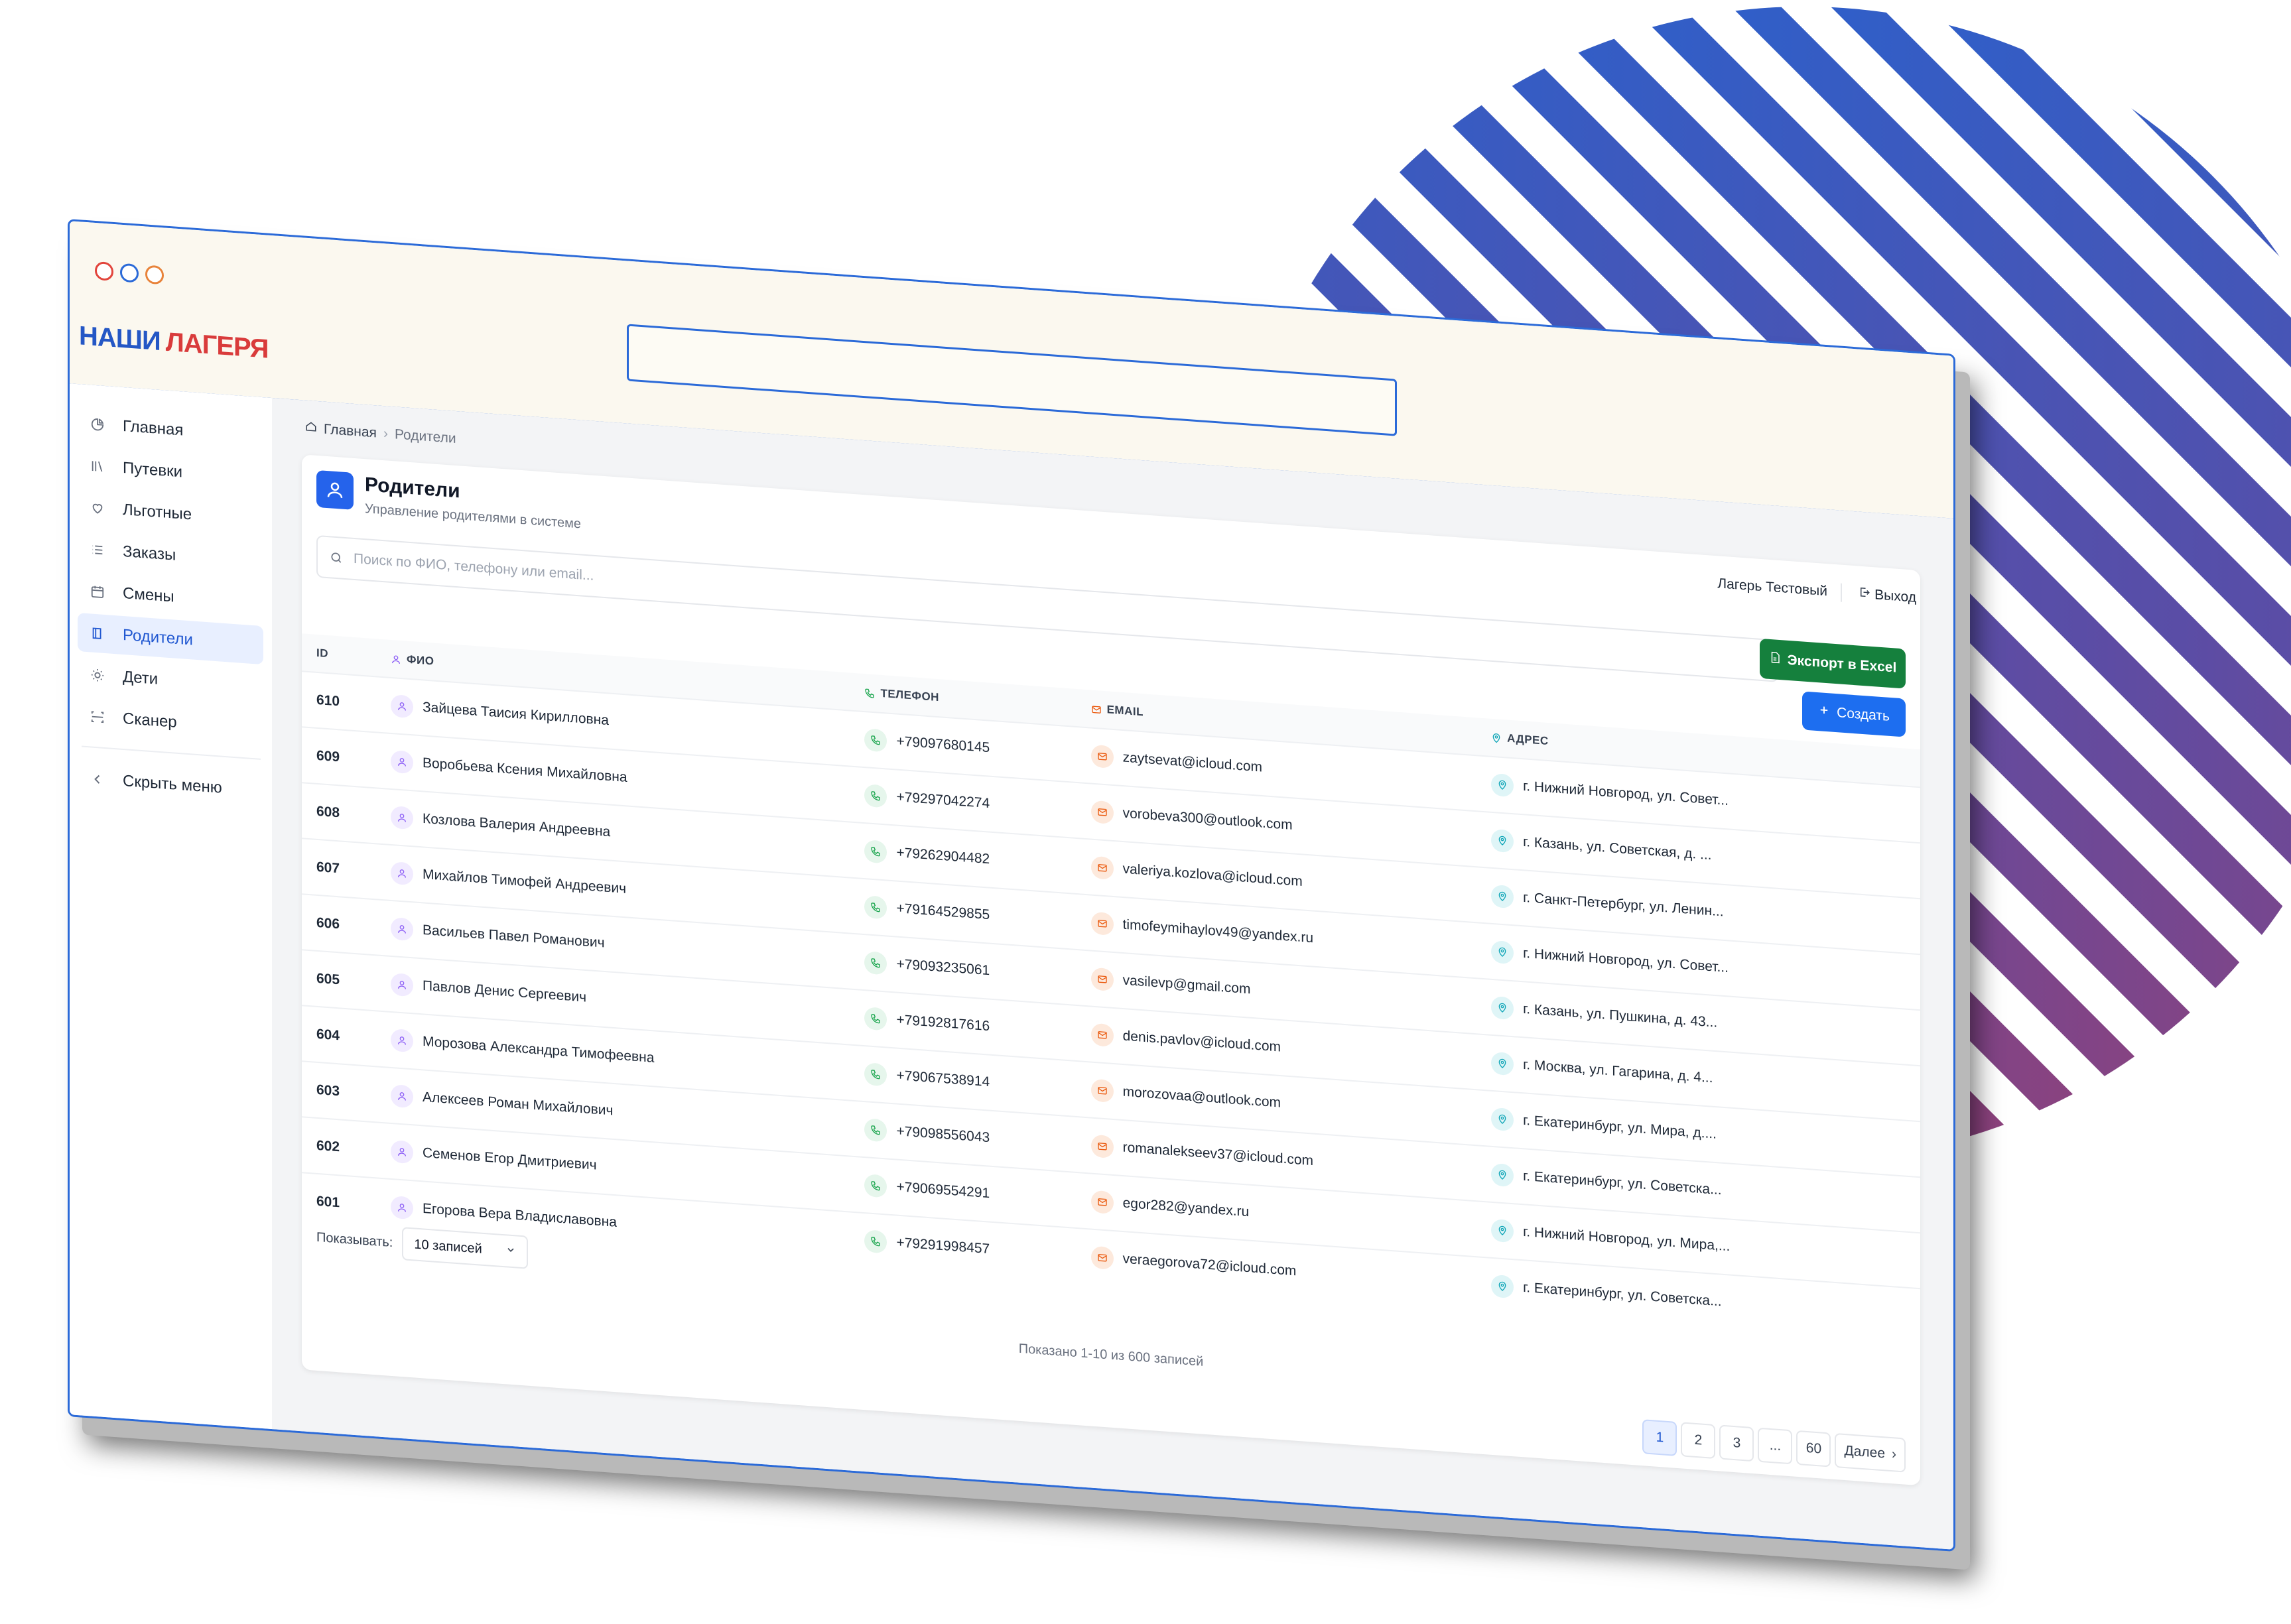 This screenshot has height=1624, width=2291. I want to click on collapse-menu-label: Скрыть меню, so click(173, 784).